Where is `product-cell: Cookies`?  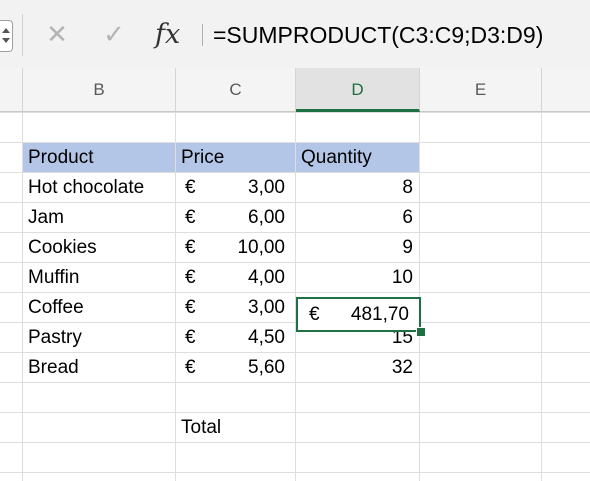
product-cell: Cookies is located at coordinates (99, 247).